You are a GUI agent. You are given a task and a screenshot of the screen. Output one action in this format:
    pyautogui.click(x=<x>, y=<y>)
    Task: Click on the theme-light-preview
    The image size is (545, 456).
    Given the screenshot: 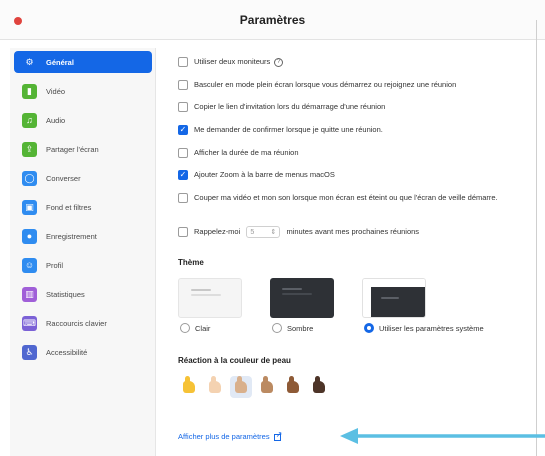 What is the action you would take?
    pyautogui.click(x=210, y=298)
    